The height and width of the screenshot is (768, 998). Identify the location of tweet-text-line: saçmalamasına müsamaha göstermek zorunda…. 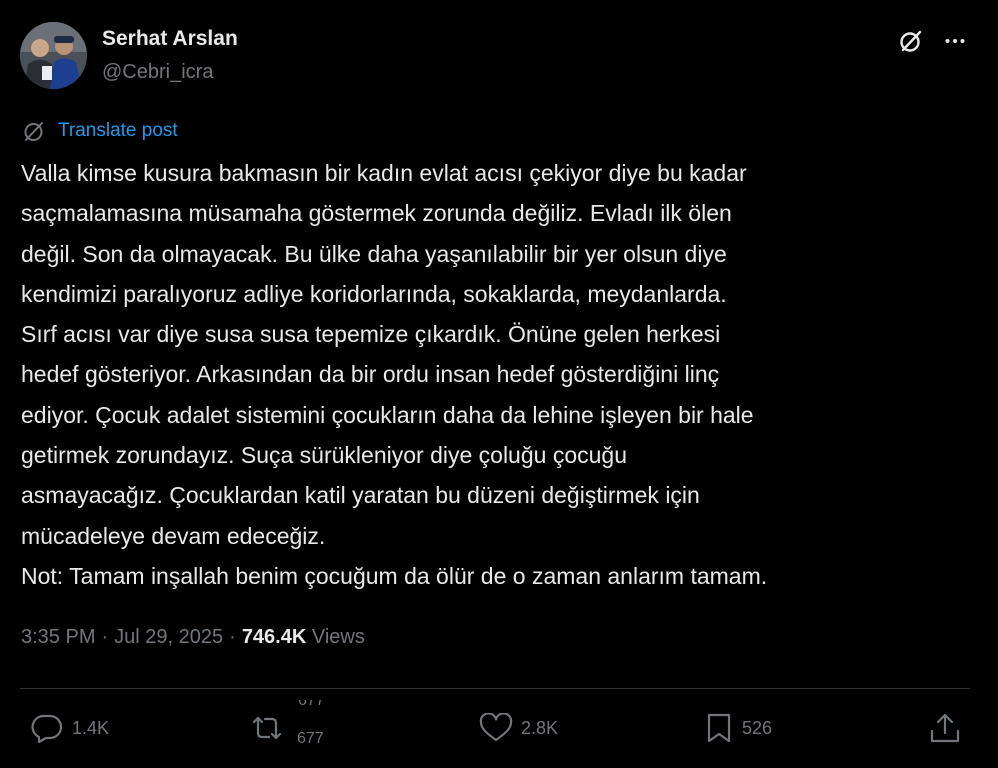
(376, 213).